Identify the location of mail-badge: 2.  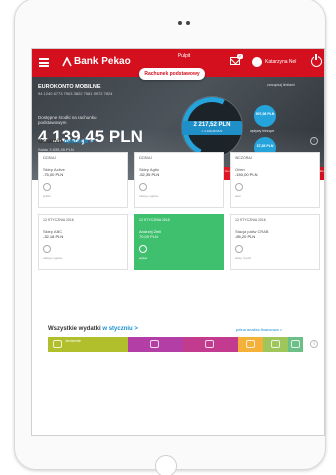
(240, 56).